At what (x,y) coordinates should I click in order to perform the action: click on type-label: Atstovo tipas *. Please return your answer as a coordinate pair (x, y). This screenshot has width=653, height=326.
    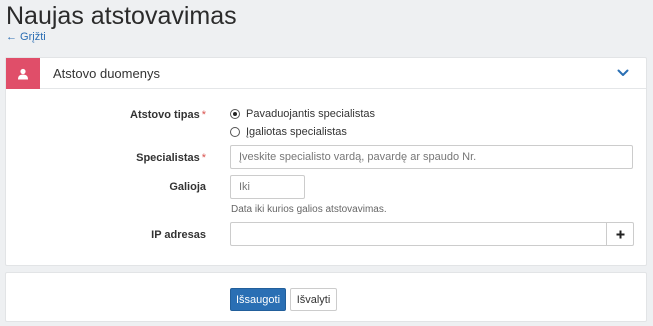
    Looking at the image, I should click on (106, 115).